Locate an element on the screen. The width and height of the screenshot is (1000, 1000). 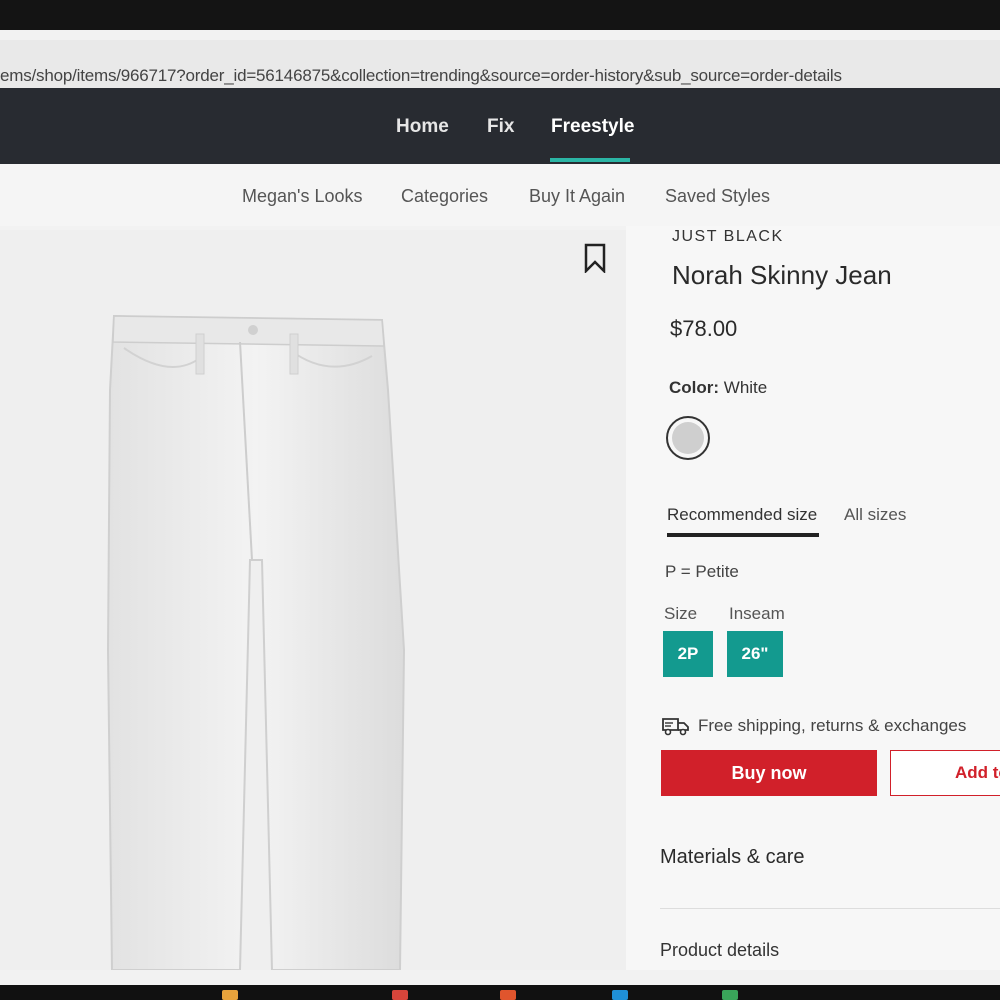
nav-freestyle: Freestyle is located at coordinates (592, 127).